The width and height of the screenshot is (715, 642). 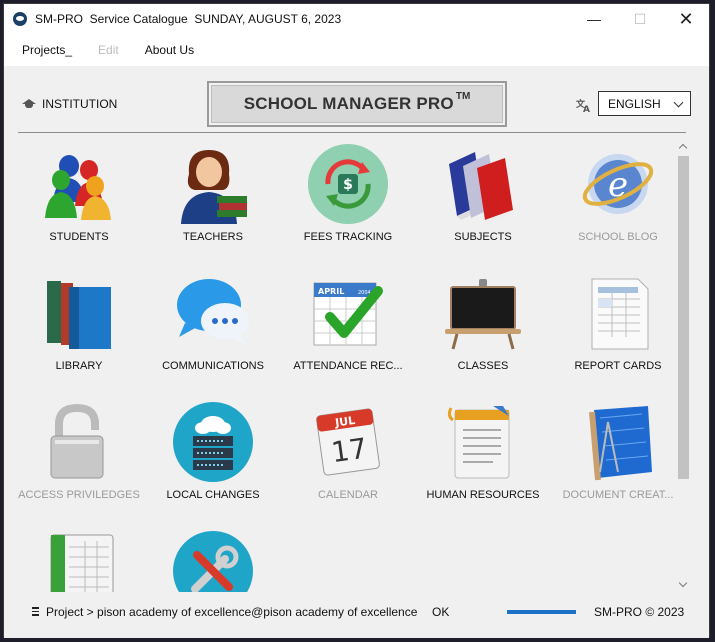 I want to click on tile-library: LIBRARY, so click(x=79, y=324).